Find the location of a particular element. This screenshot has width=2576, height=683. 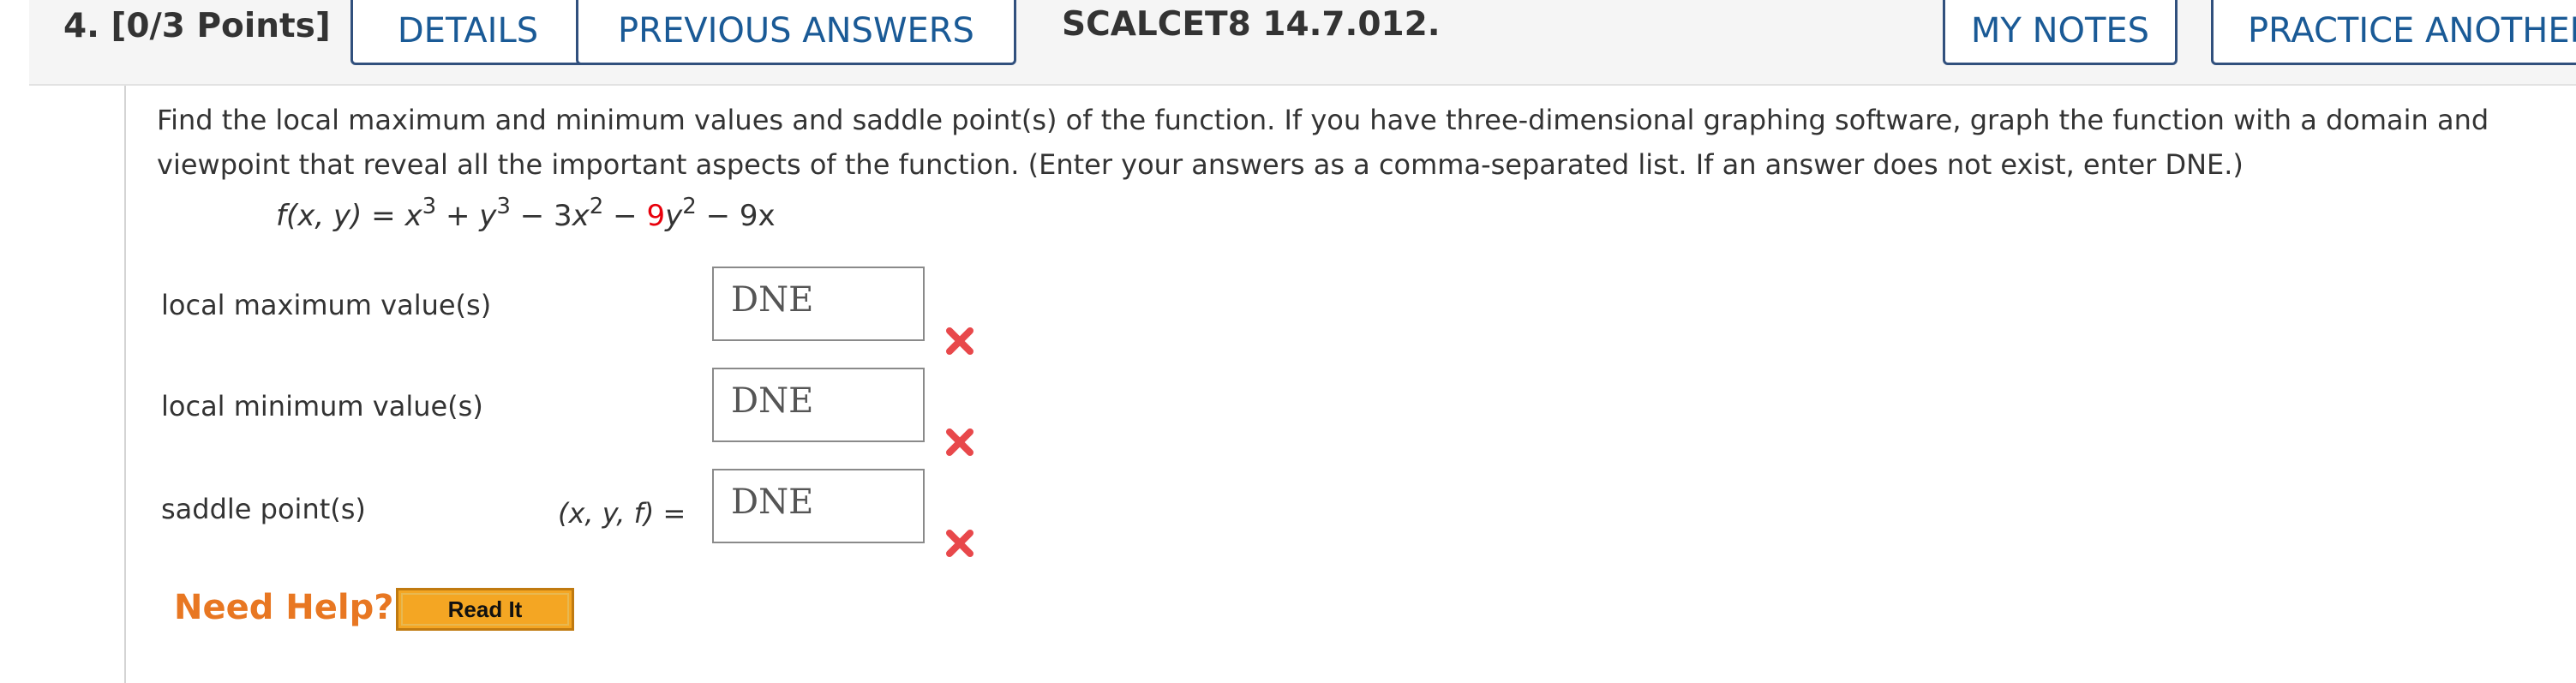

formula-exp-3: 2 is located at coordinates (596, 206).